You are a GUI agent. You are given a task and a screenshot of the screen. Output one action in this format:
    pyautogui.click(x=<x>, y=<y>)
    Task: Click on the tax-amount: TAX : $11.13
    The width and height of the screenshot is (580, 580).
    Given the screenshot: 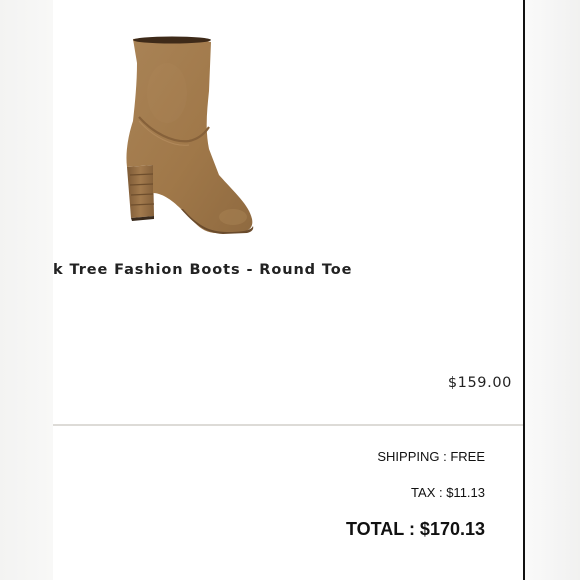 What is the action you would take?
    pyautogui.click(x=448, y=492)
    